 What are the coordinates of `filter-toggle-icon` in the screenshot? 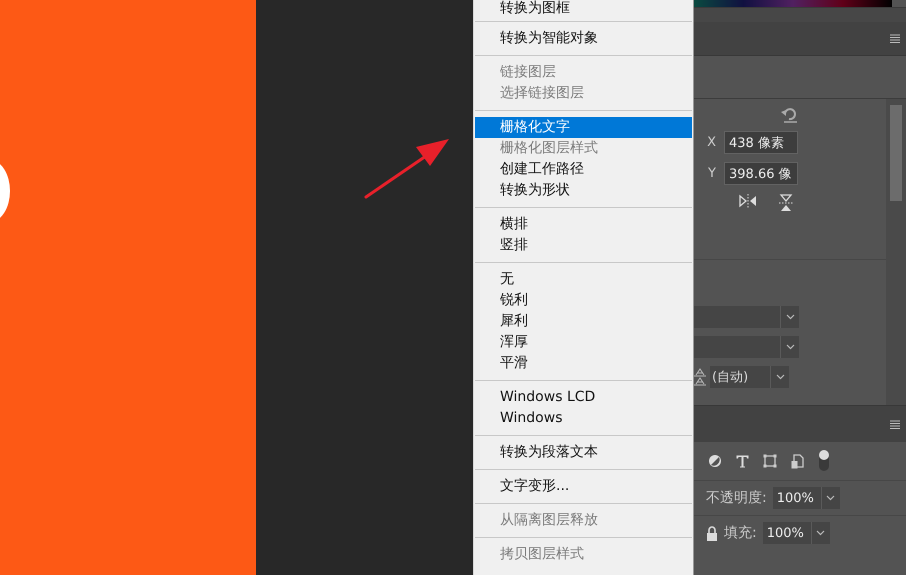 It's located at (824, 461).